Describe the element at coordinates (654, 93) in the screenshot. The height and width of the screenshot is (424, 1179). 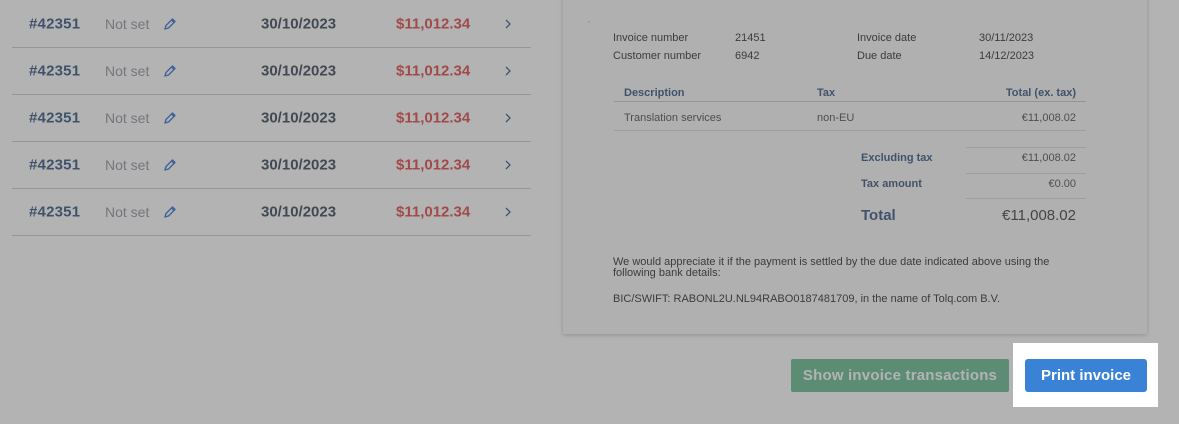
I see `column-description: Description` at that location.